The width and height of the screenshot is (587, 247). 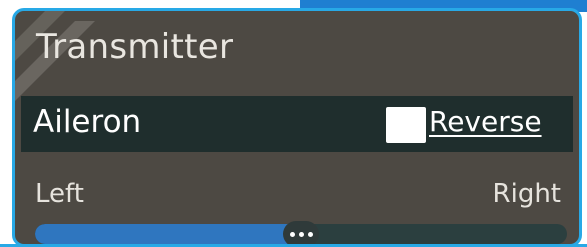 What do you see at coordinates (168, 234) in the screenshot?
I see `slider-fill` at bounding box center [168, 234].